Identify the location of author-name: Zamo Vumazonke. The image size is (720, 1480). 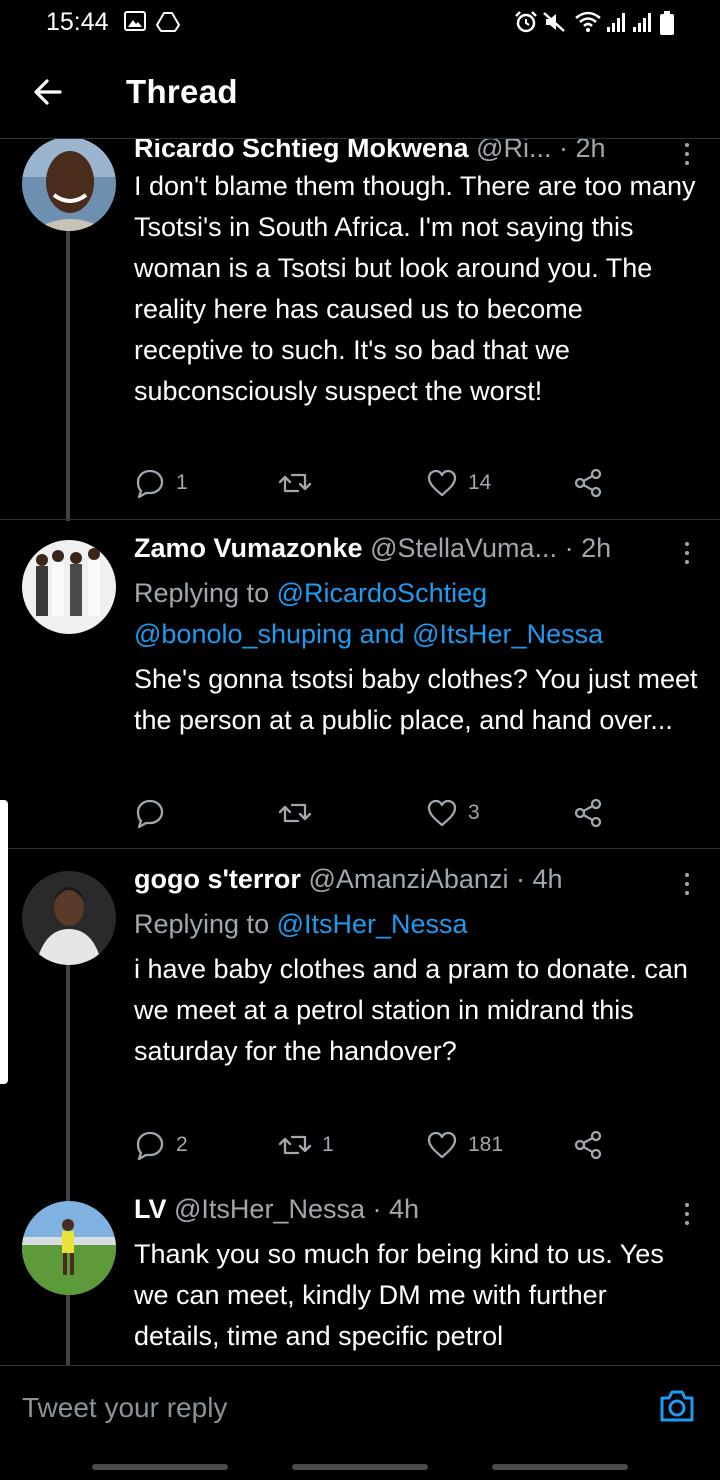
(248, 548).